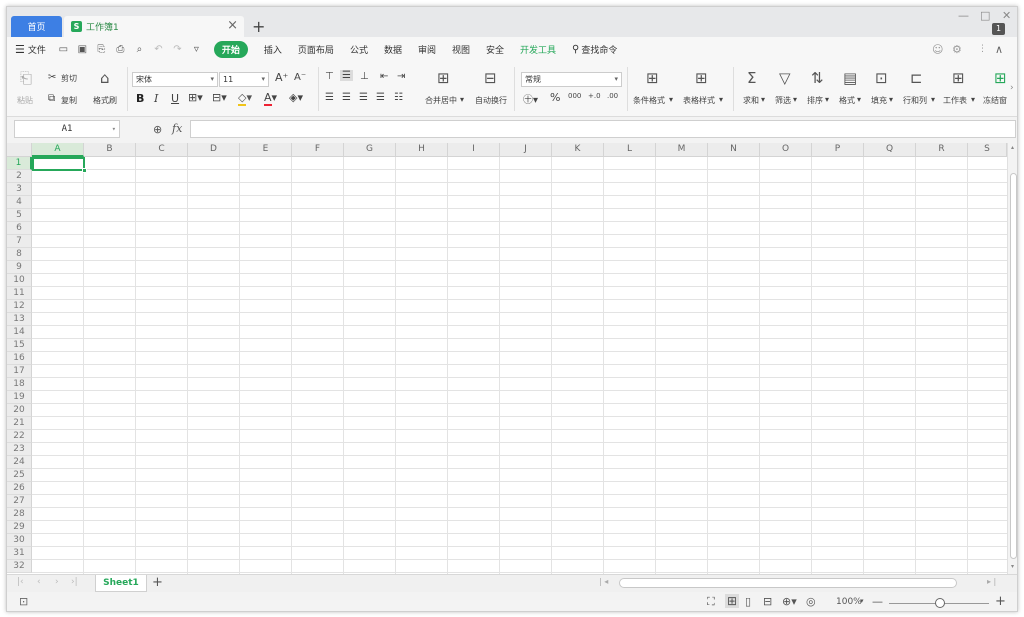  What do you see at coordinates (74, 582) in the screenshot?
I see `last-sheet-icon: ›|` at bounding box center [74, 582].